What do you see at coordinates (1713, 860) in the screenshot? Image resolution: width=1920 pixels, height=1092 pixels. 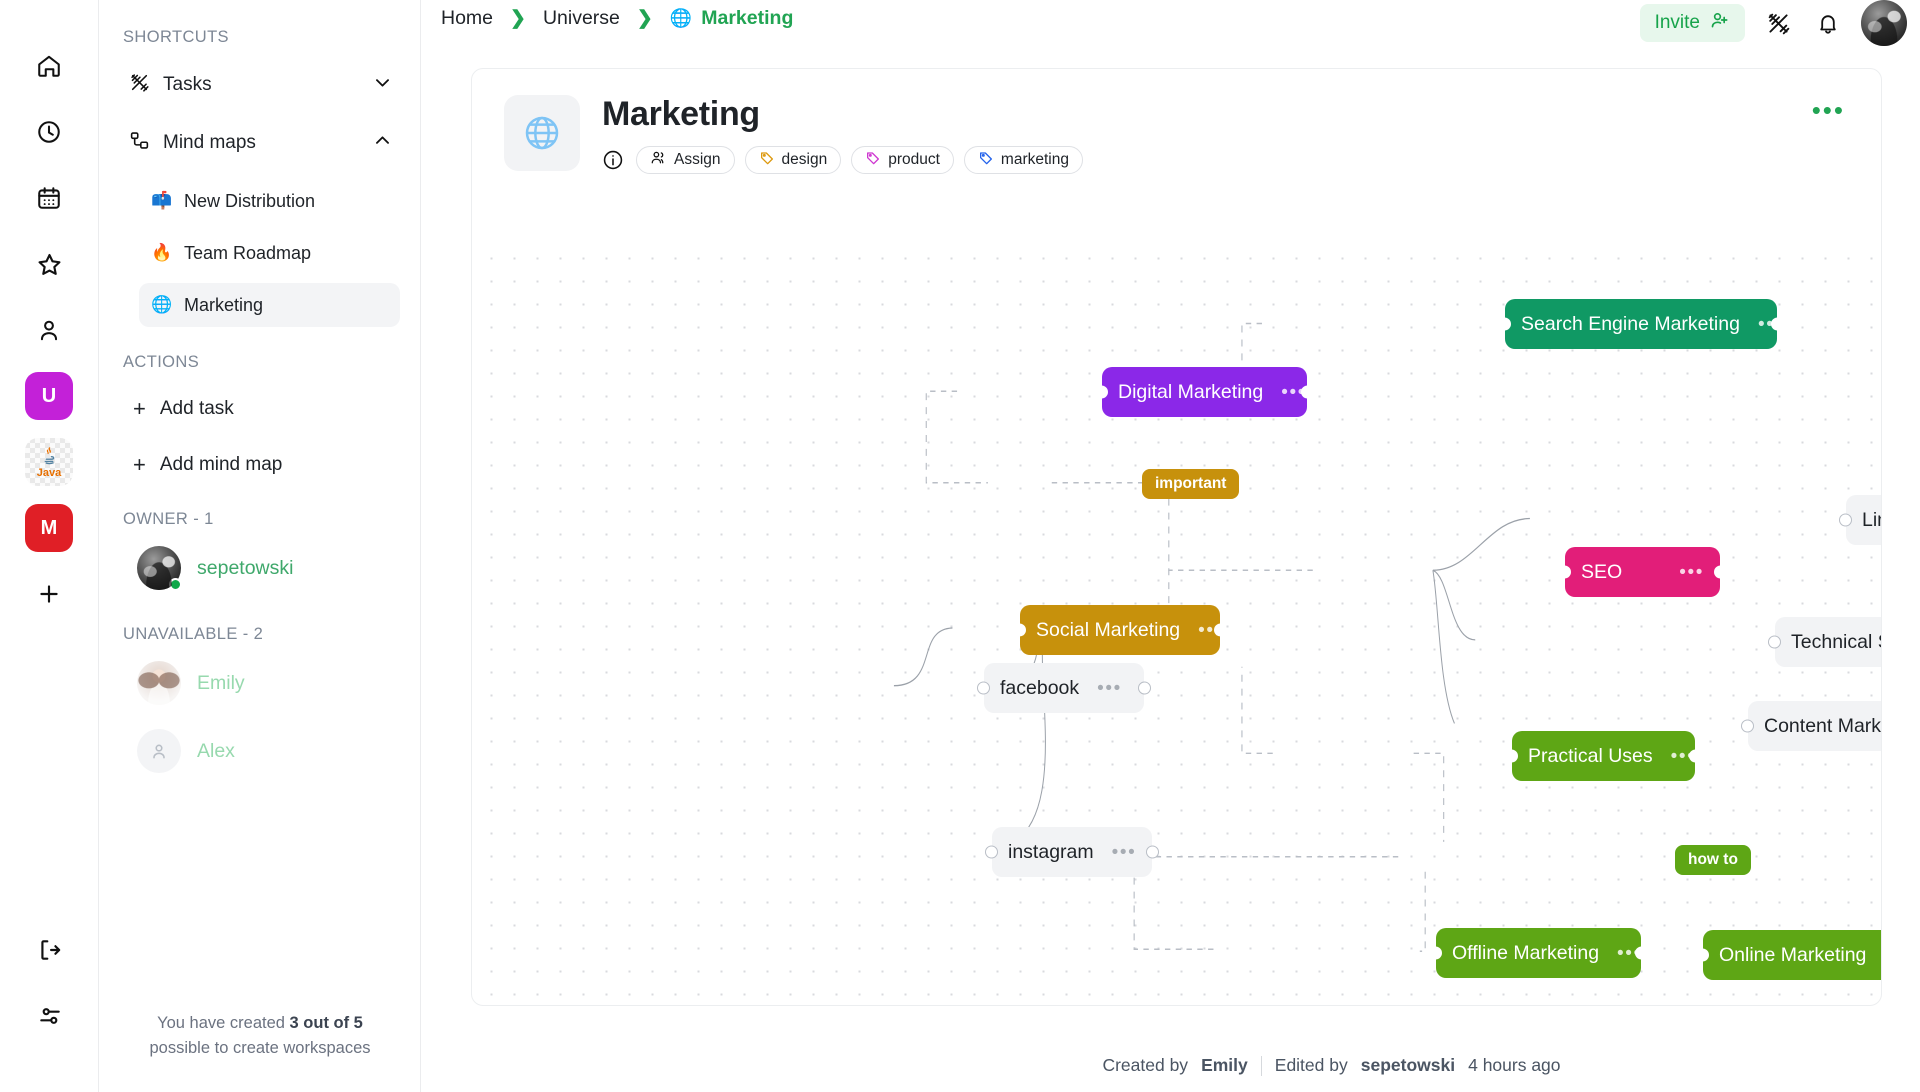 I see `mindmap-tag-how-to: how to` at bounding box center [1713, 860].